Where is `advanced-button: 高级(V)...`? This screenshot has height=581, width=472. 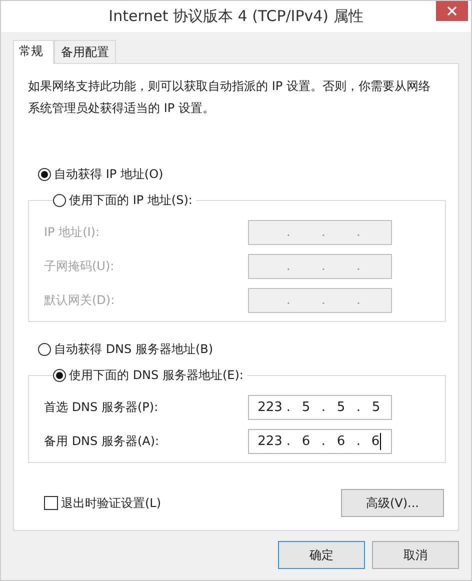 advanced-button: 高级(V)... is located at coordinates (392, 503).